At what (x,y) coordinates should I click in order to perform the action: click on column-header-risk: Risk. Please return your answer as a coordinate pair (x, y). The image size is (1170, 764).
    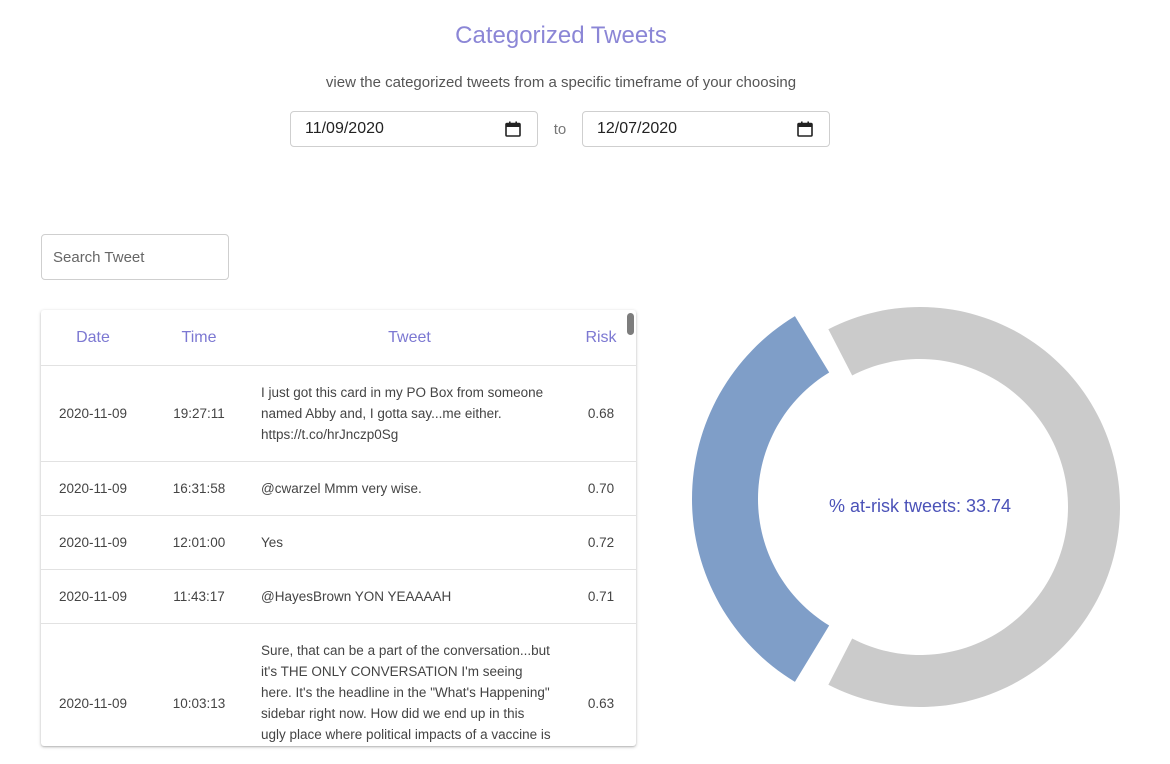
    Looking at the image, I should click on (601, 338).